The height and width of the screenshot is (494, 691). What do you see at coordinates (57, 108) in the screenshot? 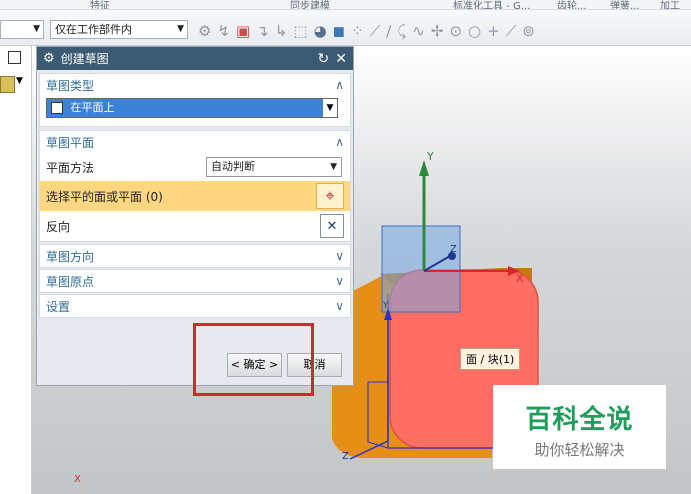
I see `plane-icon` at bounding box center [57, 108].